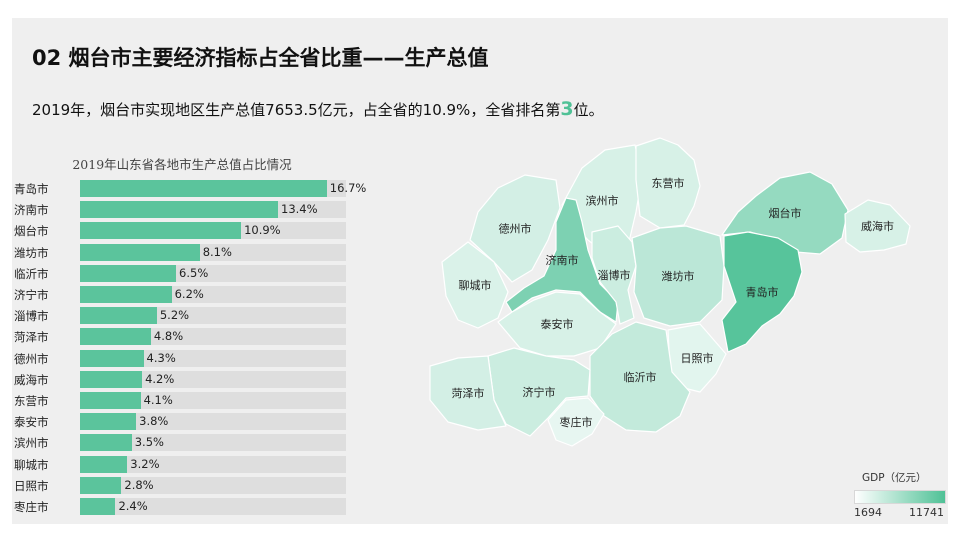  Describe the element at coordinates (926, 512) in the screenshot. I see `legend-max-label: 11741` at that location.